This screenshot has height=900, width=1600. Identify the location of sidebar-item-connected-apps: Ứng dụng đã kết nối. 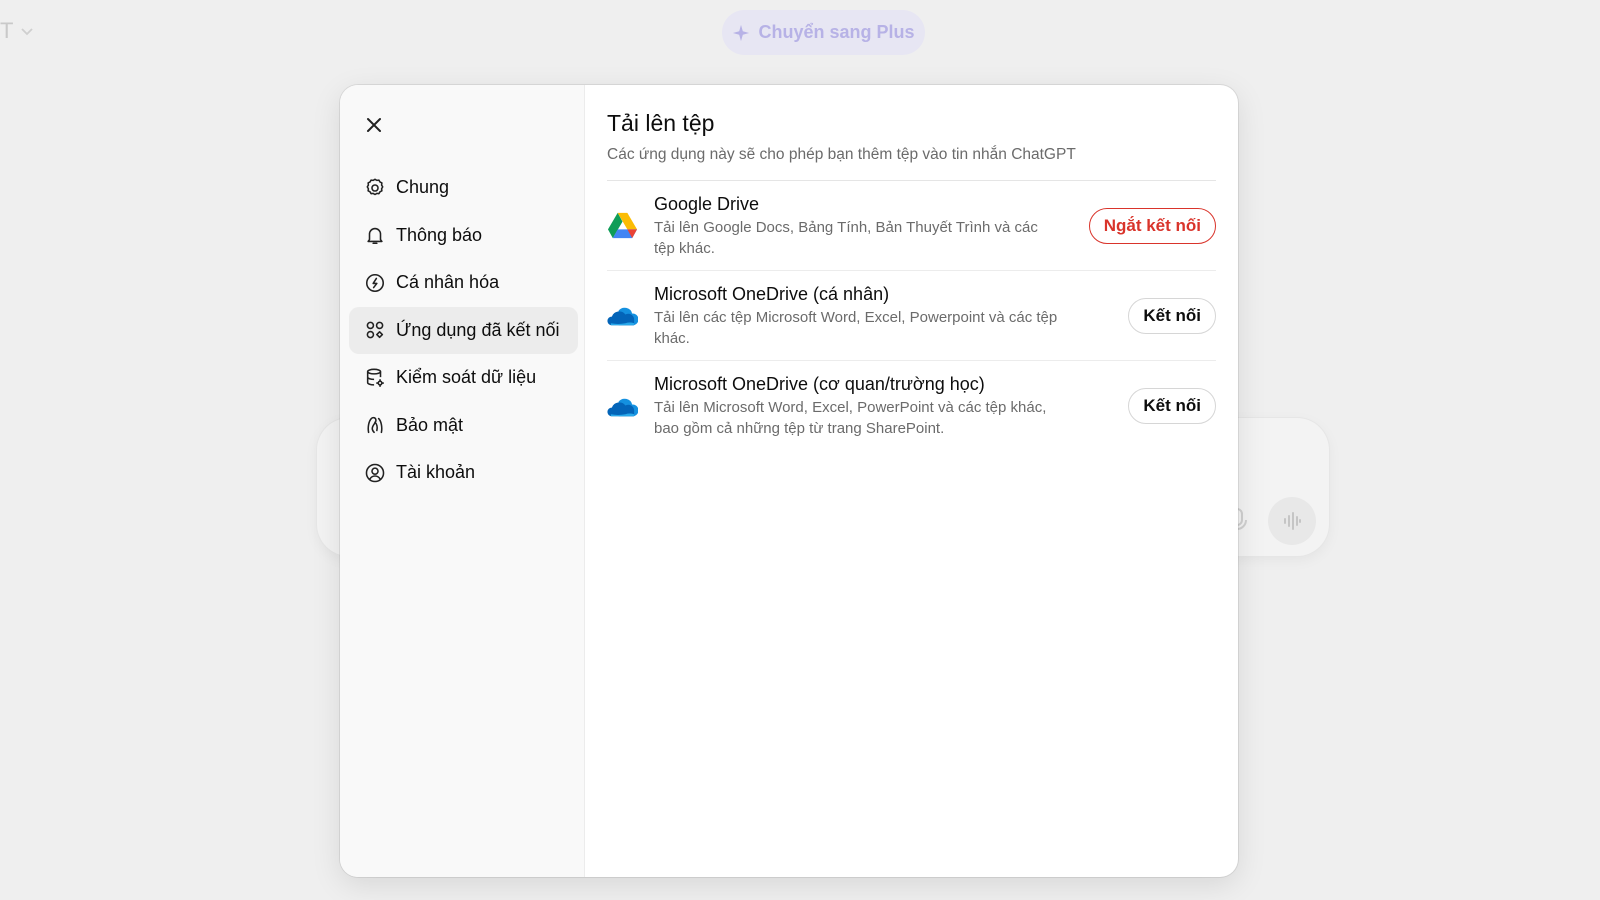
(463, 330).